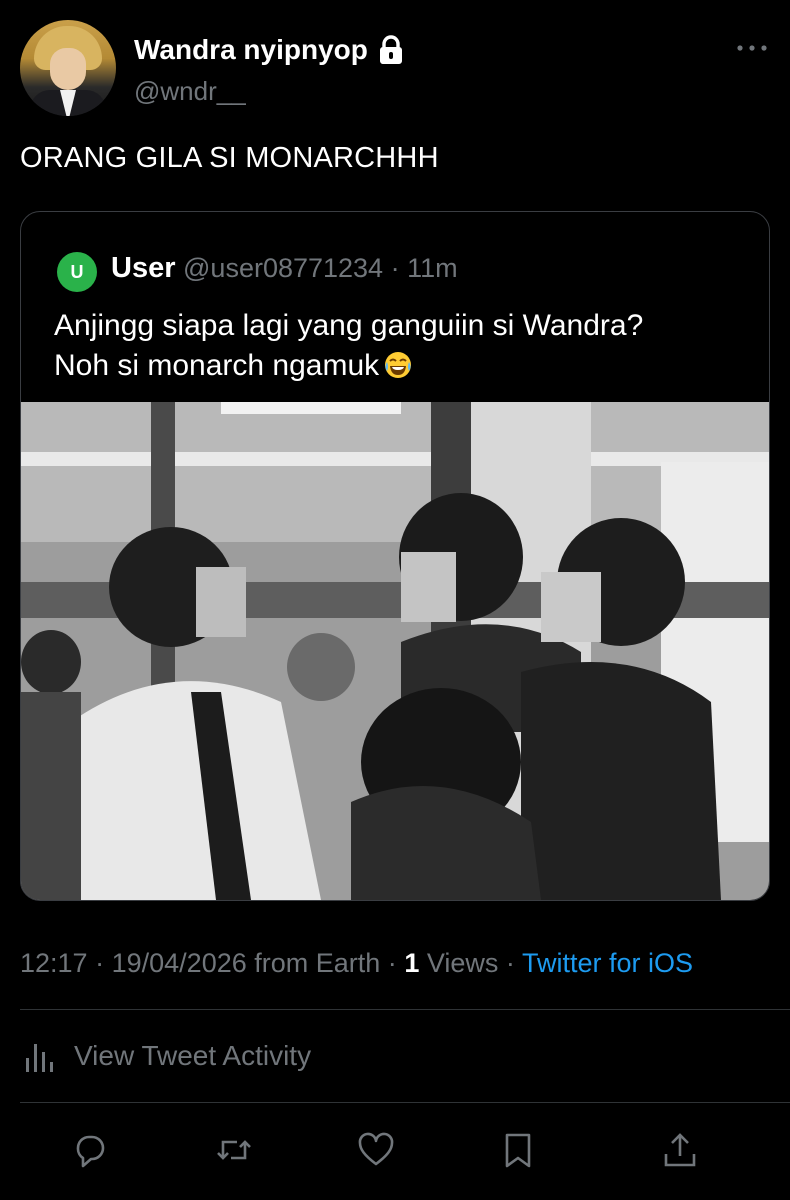 The height and width of the screenshot is (1200, 790). What do you see at coordinates (432, 268) in the screenshot?
I see `quoted-tweet-time: 11m` at bounding box center [432, 268].